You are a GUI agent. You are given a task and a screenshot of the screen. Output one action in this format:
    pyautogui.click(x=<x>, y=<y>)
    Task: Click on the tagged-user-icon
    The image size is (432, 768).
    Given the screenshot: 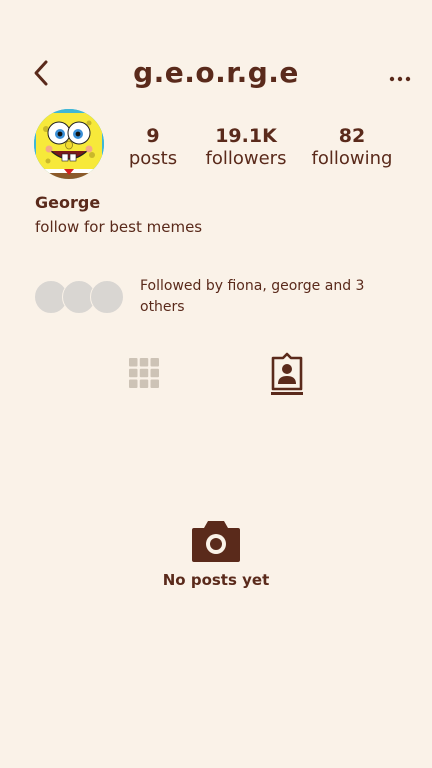 What is the action you would take?
    pyautogui.click(x=287, y=373)
    